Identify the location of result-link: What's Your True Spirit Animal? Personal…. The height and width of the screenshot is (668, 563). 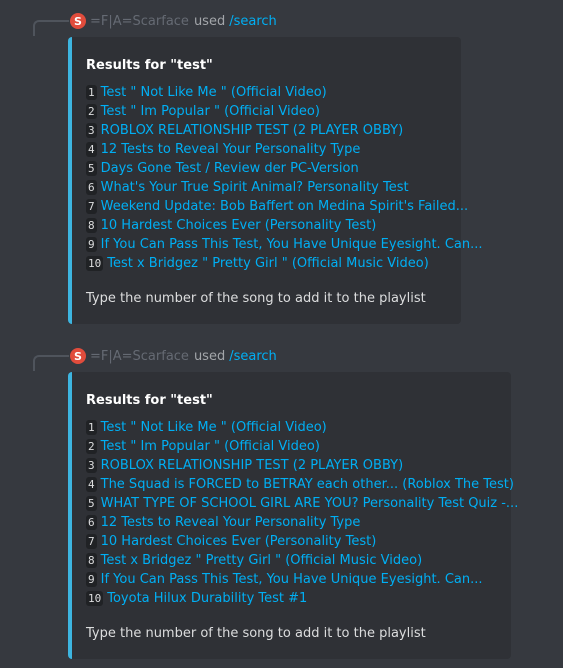
(255, 187).